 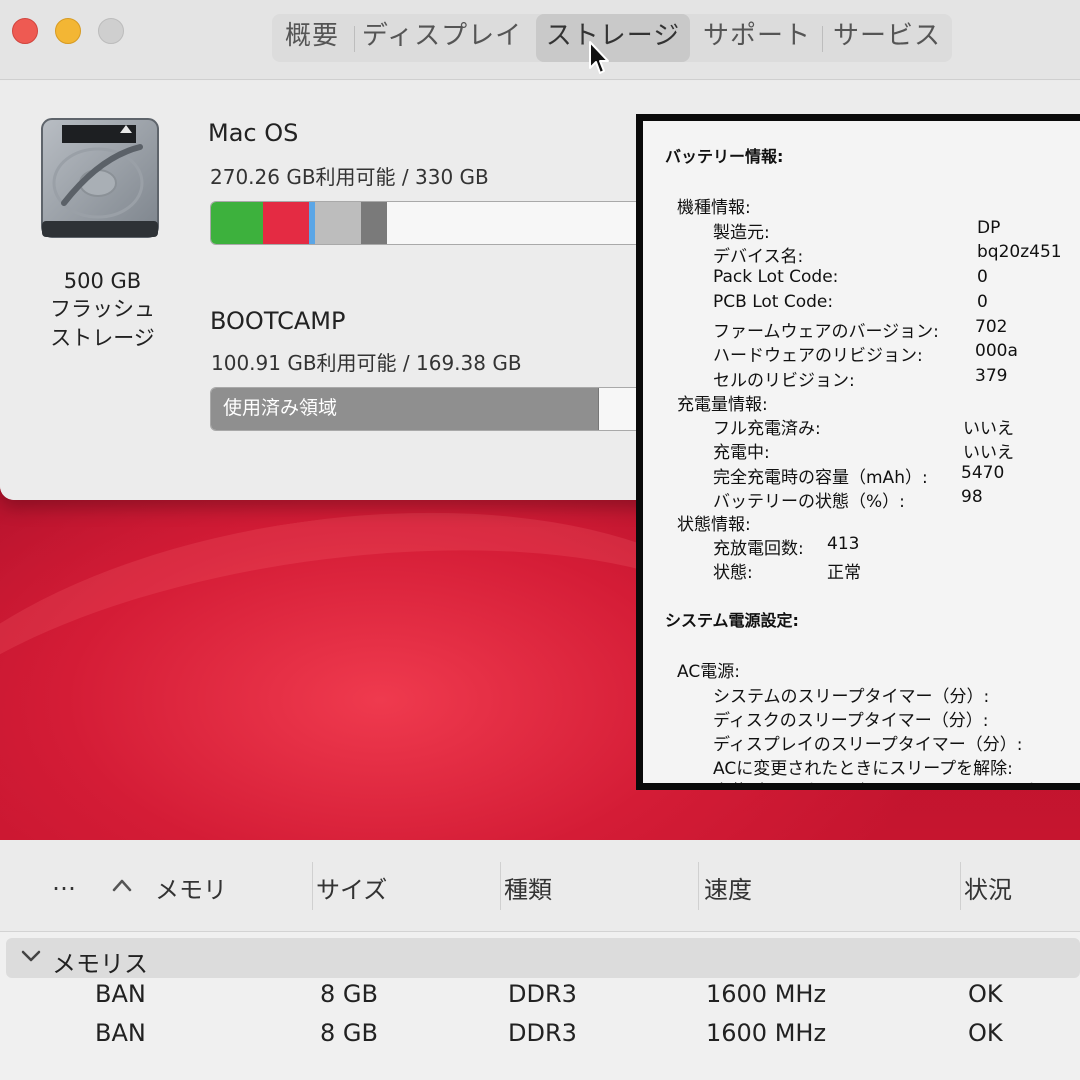 What do you see at coordinates (972, 497) in the screenshot?
I see `info-value: 98` at bounding box center [972, 497].